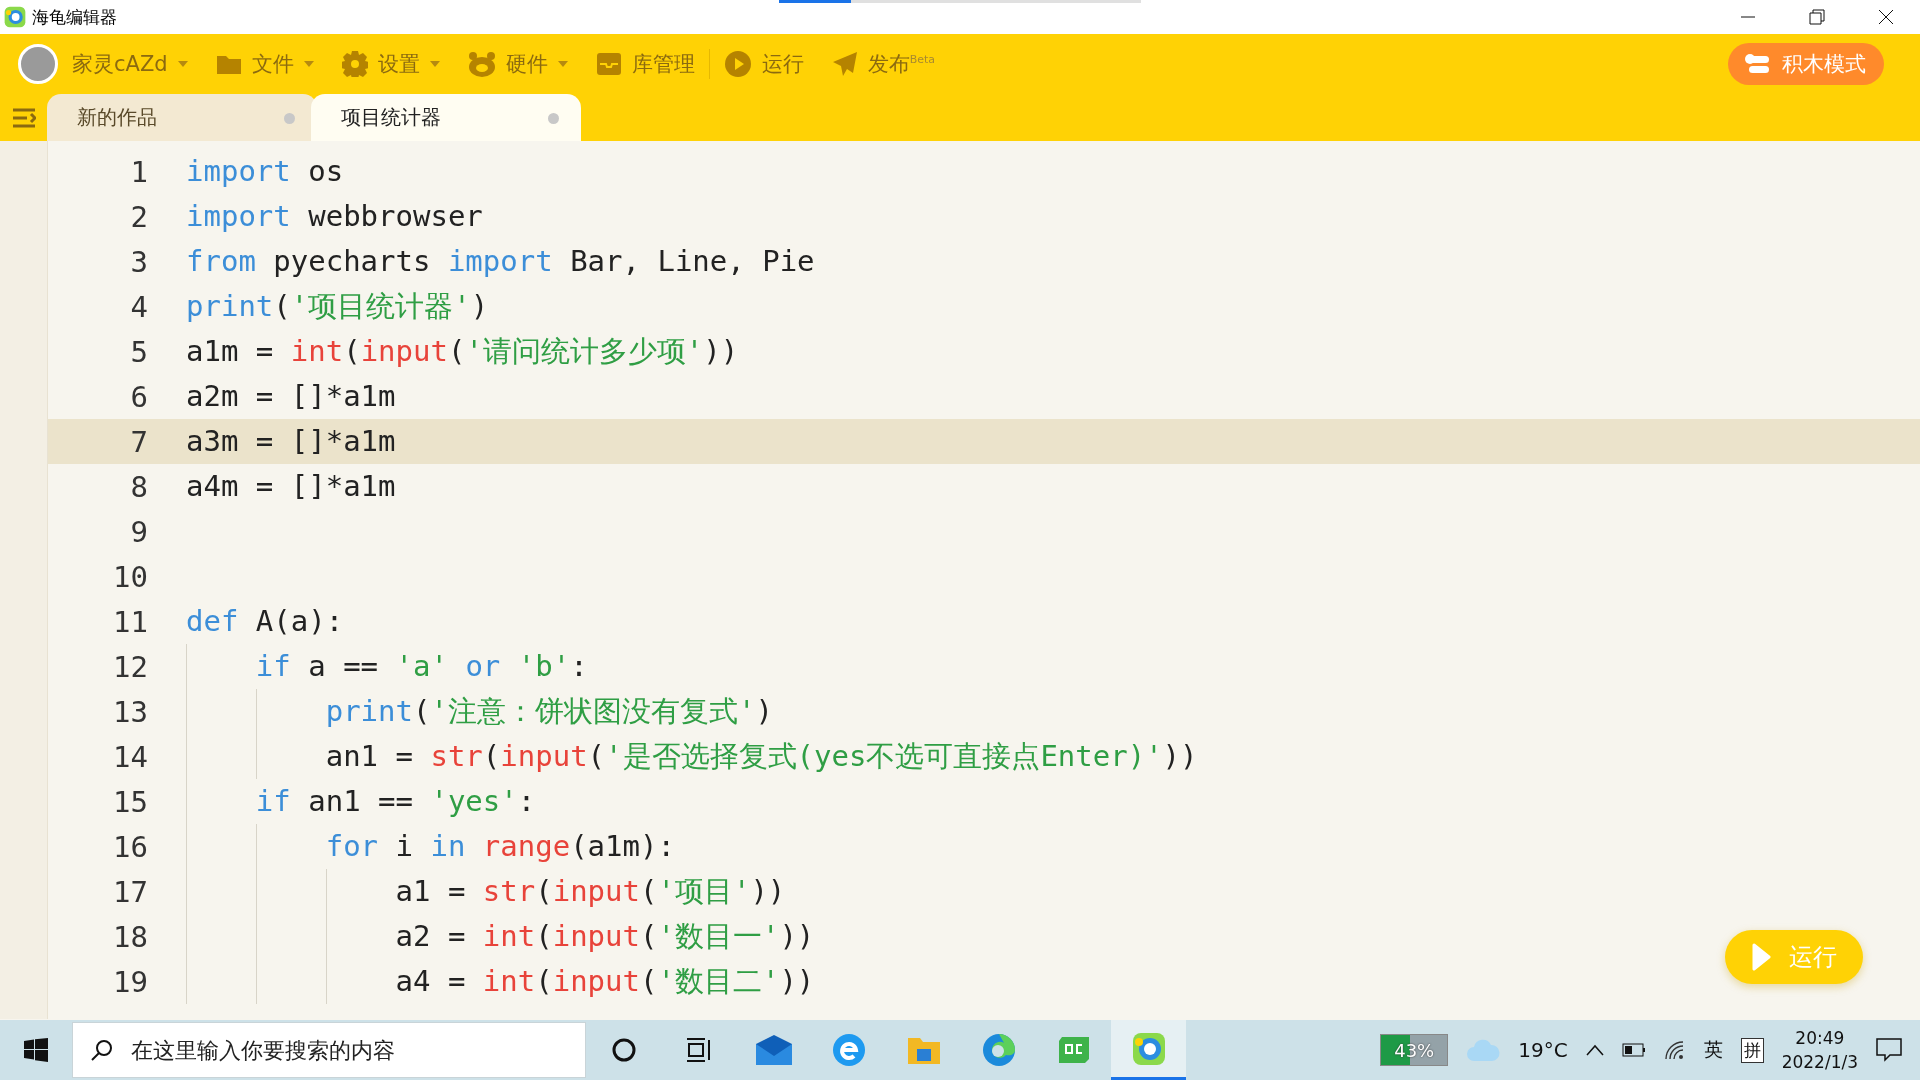 The width and height of the screenshot is (1920, 1080). Describe the element at coordinates (130, 711) in the screenshot. I see `line-number: 13` at that location.